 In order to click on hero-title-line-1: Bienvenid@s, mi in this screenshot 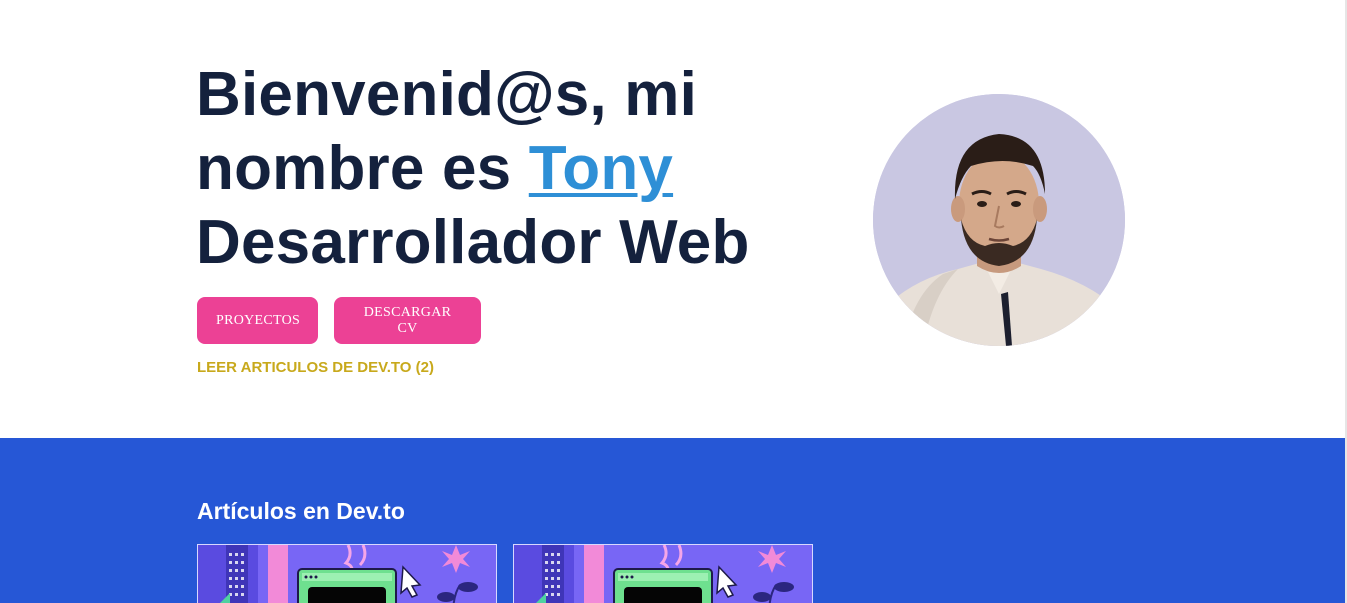, I will do `click(447, 94)`.